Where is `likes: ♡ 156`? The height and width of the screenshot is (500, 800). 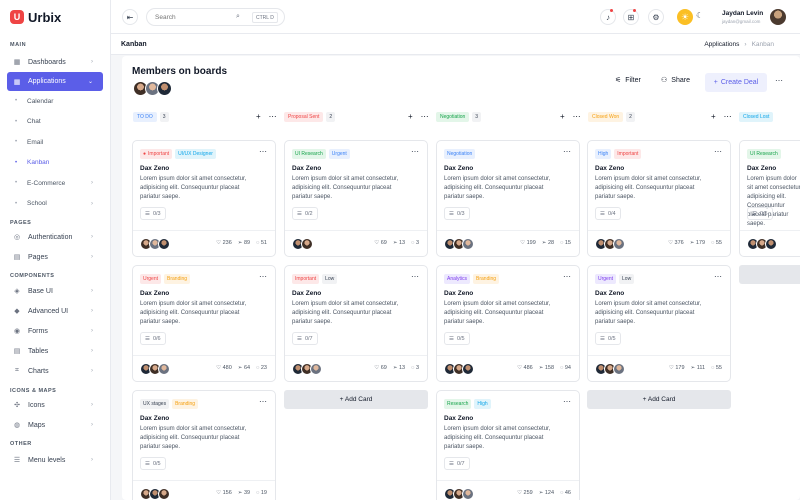
likes: ♡ 156 is located at coordinates (224, 493).